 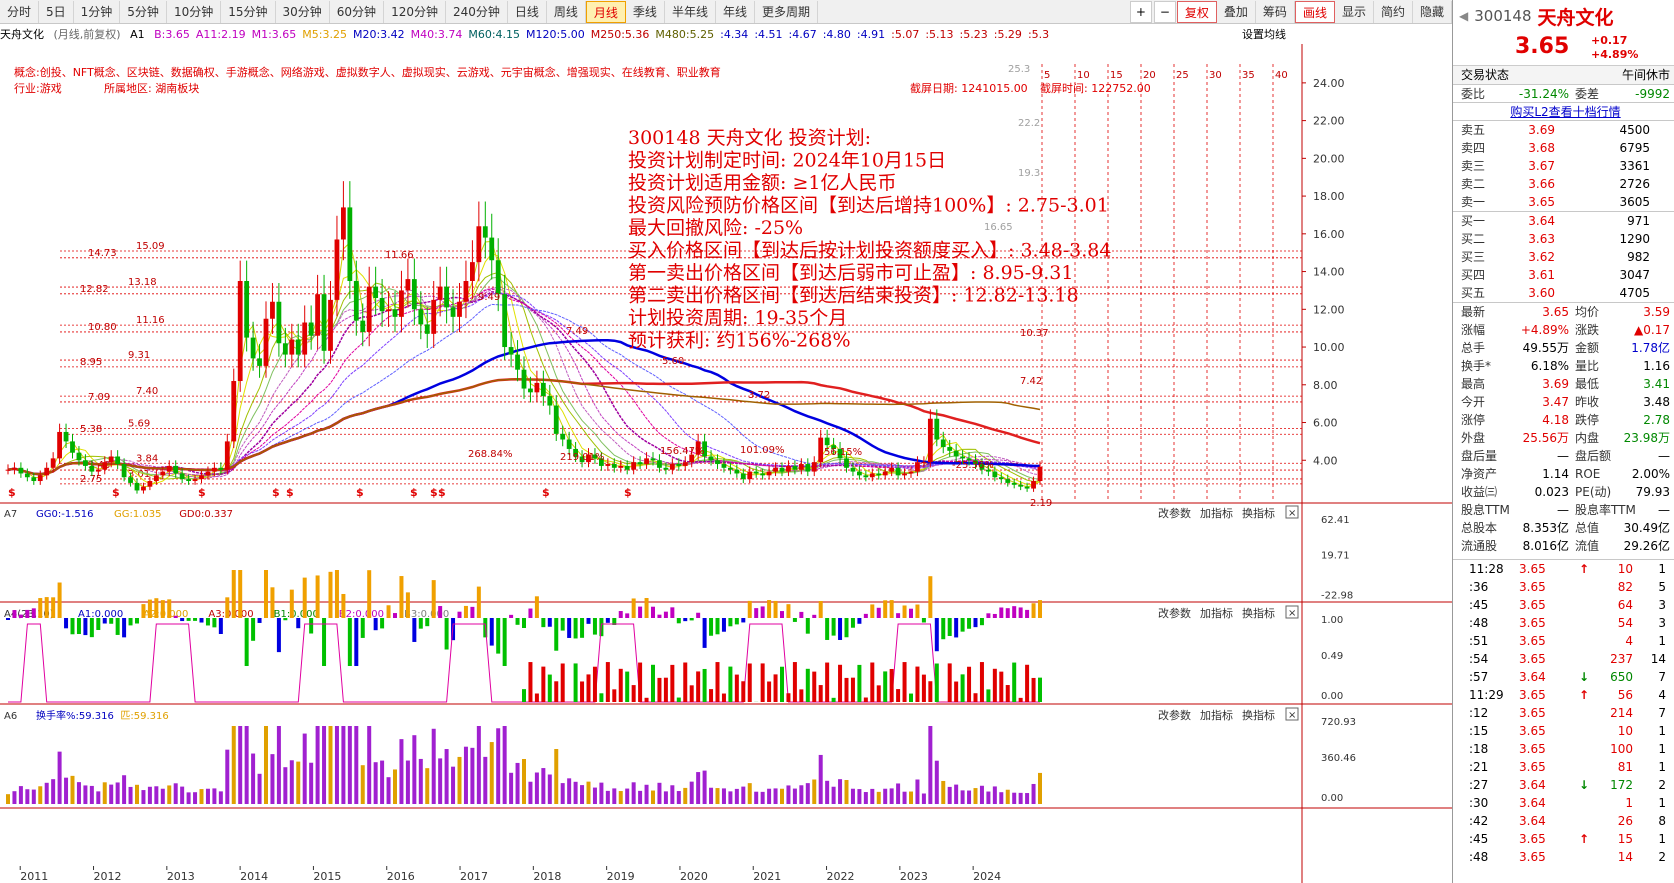 What do you see at coordinates (1473, 130) in the screenshot?
I see `asks-label: 卖五` at bounding box center [1473, 130].